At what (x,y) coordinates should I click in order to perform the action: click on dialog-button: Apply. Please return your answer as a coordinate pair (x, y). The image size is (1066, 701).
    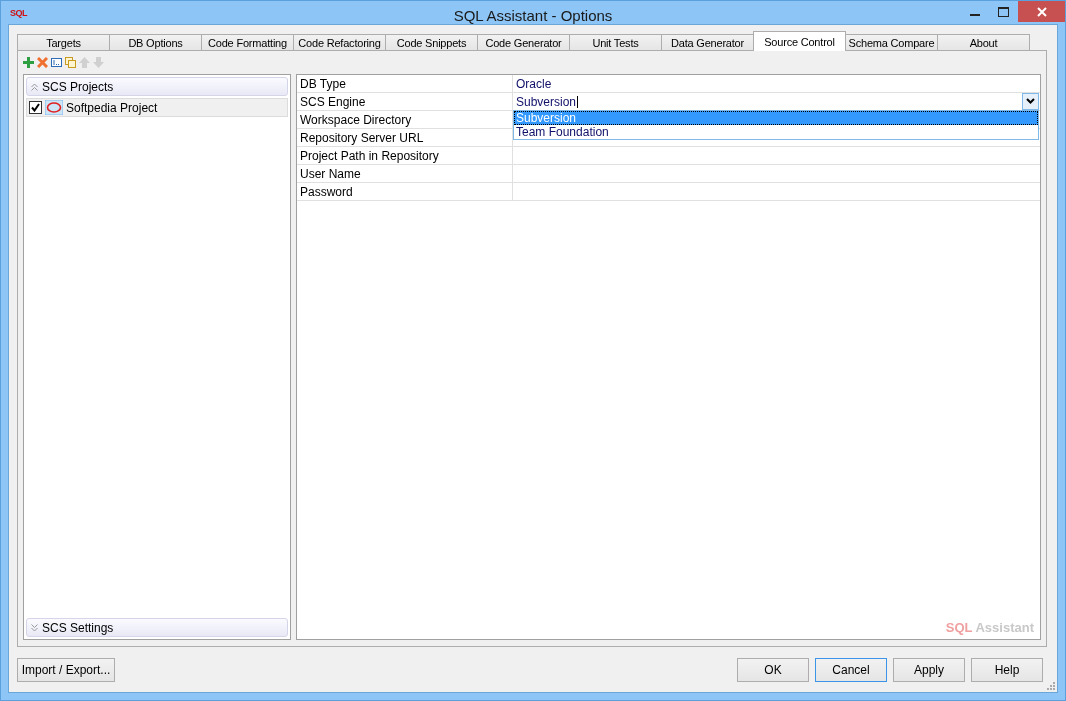
    Looking at the image, I should click on (929, 669).